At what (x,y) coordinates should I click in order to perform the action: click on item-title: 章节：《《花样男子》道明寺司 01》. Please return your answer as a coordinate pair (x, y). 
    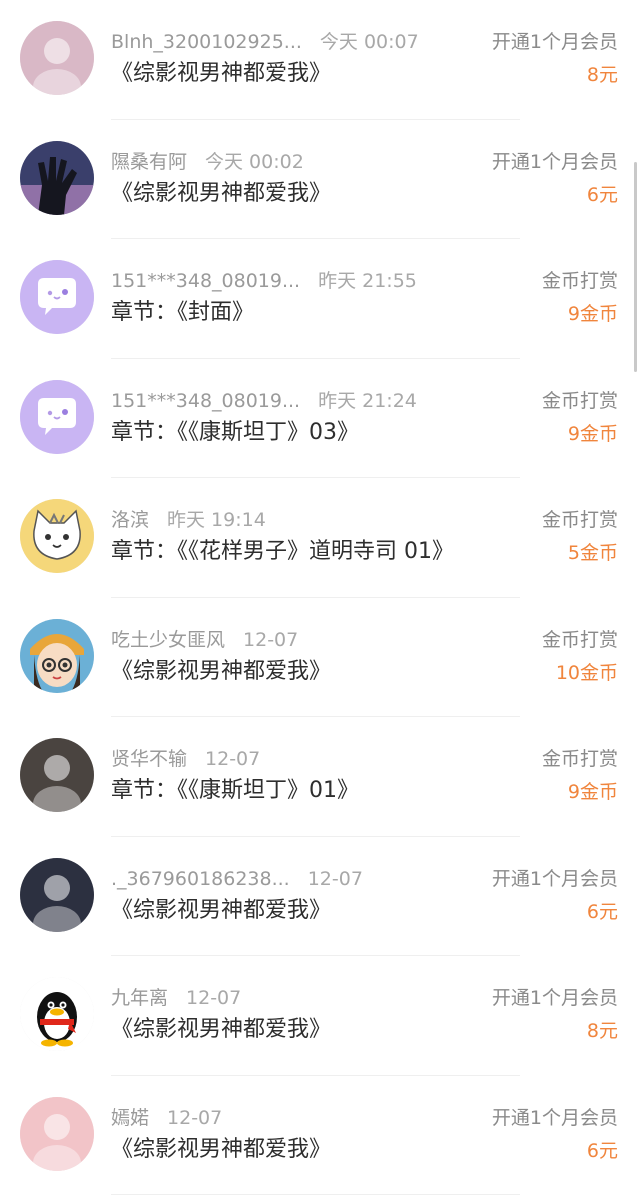
    Looking at the image, I should click on (282, 552).